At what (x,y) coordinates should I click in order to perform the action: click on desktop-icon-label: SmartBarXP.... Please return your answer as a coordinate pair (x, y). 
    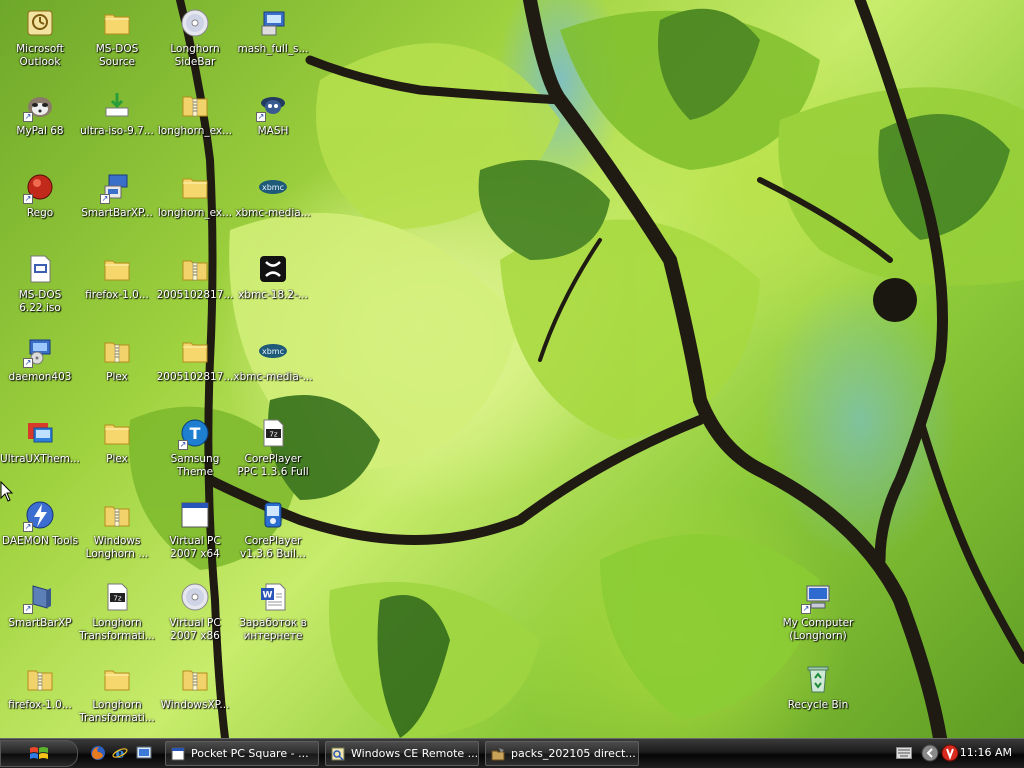
    Looking at the image, I should click on (117, 213).